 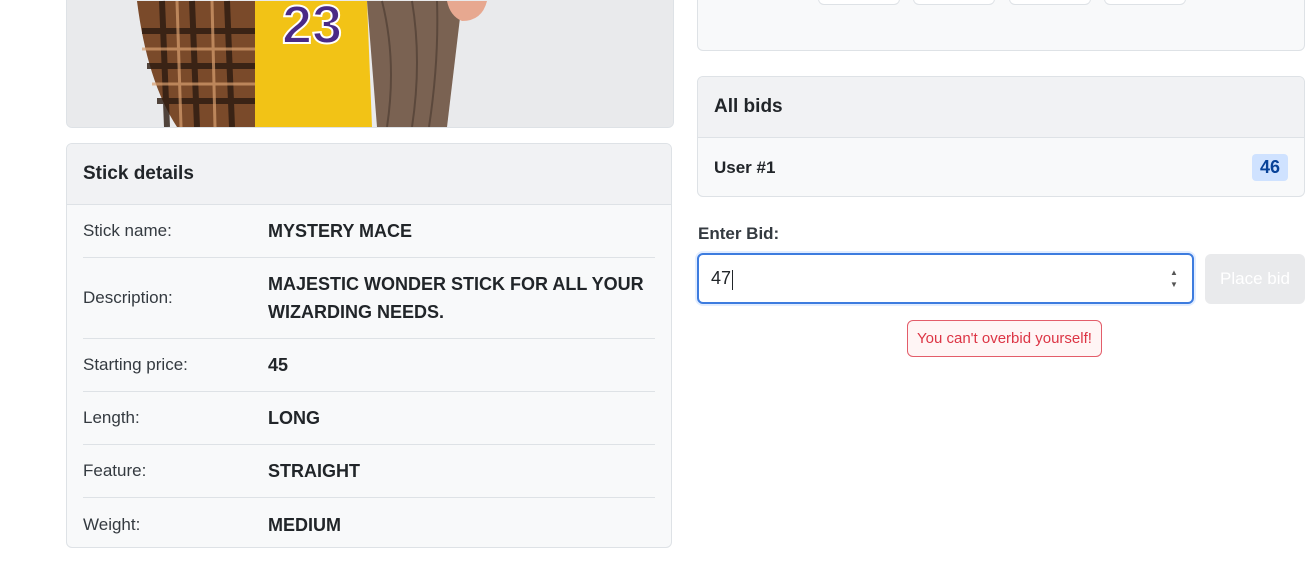 What do you see at coordinates (1174, 285) in the screenshot?
I see `spinner-down-icon: ▼` at bounding box center [1174, 285].